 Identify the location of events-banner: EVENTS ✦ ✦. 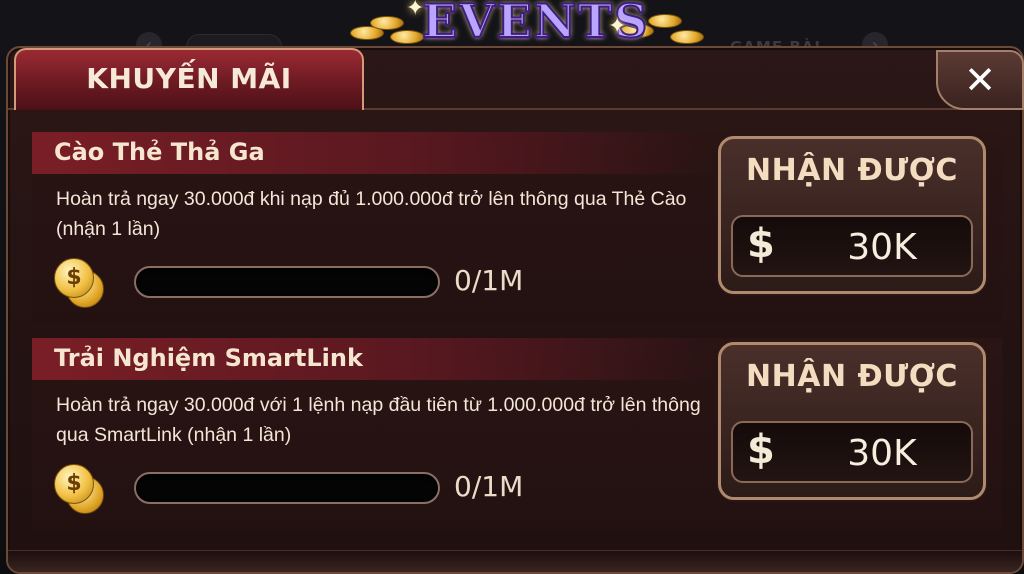
(520, 26).